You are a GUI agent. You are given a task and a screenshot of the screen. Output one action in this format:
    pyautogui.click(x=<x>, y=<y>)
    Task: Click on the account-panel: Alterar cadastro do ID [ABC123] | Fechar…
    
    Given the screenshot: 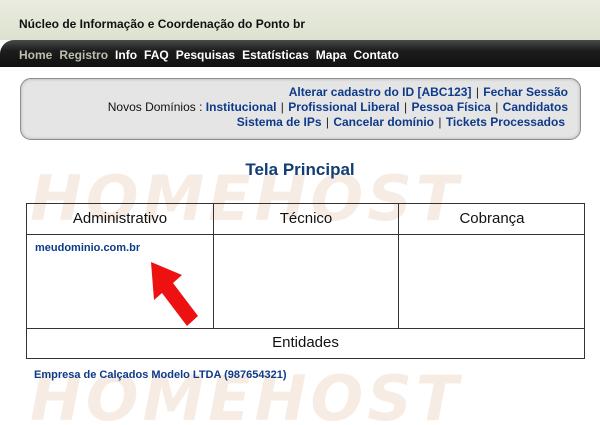 What is the action you would take?
    pyautogui.click(x=300, y=109)
    